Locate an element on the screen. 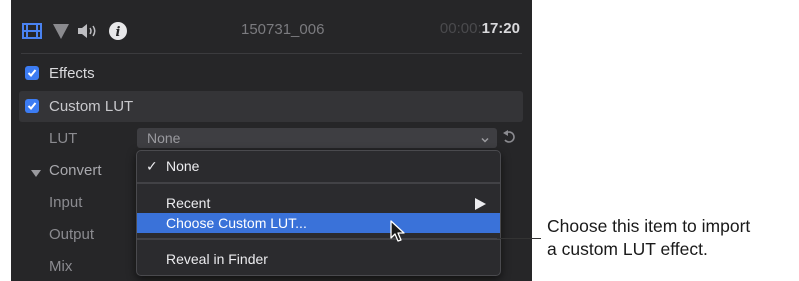  timecode-display: 00:00:17:20 is located at coordinates (480, 28).